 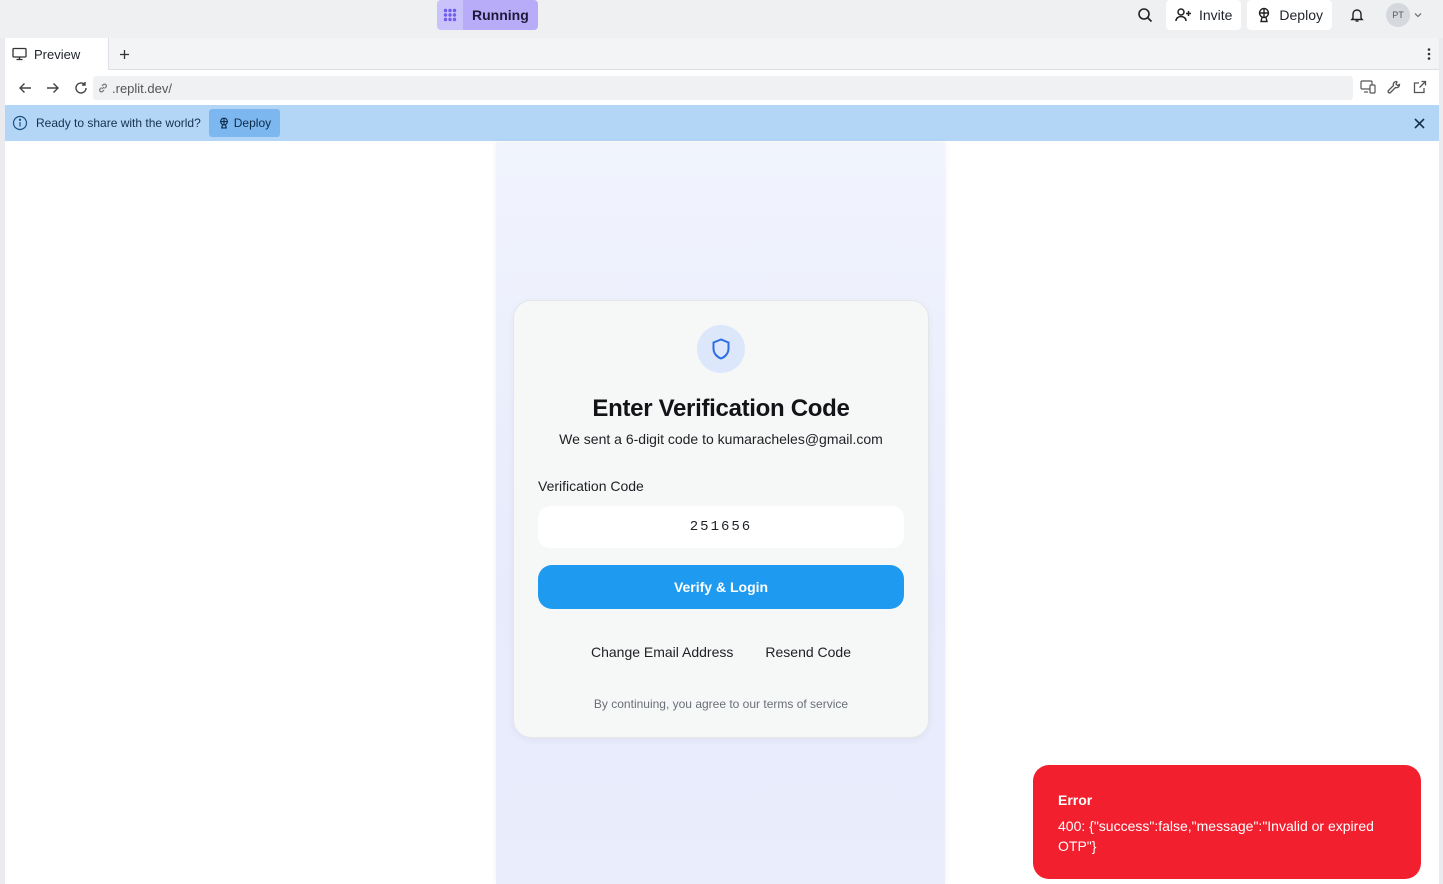 What do you see at coordinates (142, 88) in the screenshot?
I see `url-text: .replit.dev/` at bounding box center [142, 88].